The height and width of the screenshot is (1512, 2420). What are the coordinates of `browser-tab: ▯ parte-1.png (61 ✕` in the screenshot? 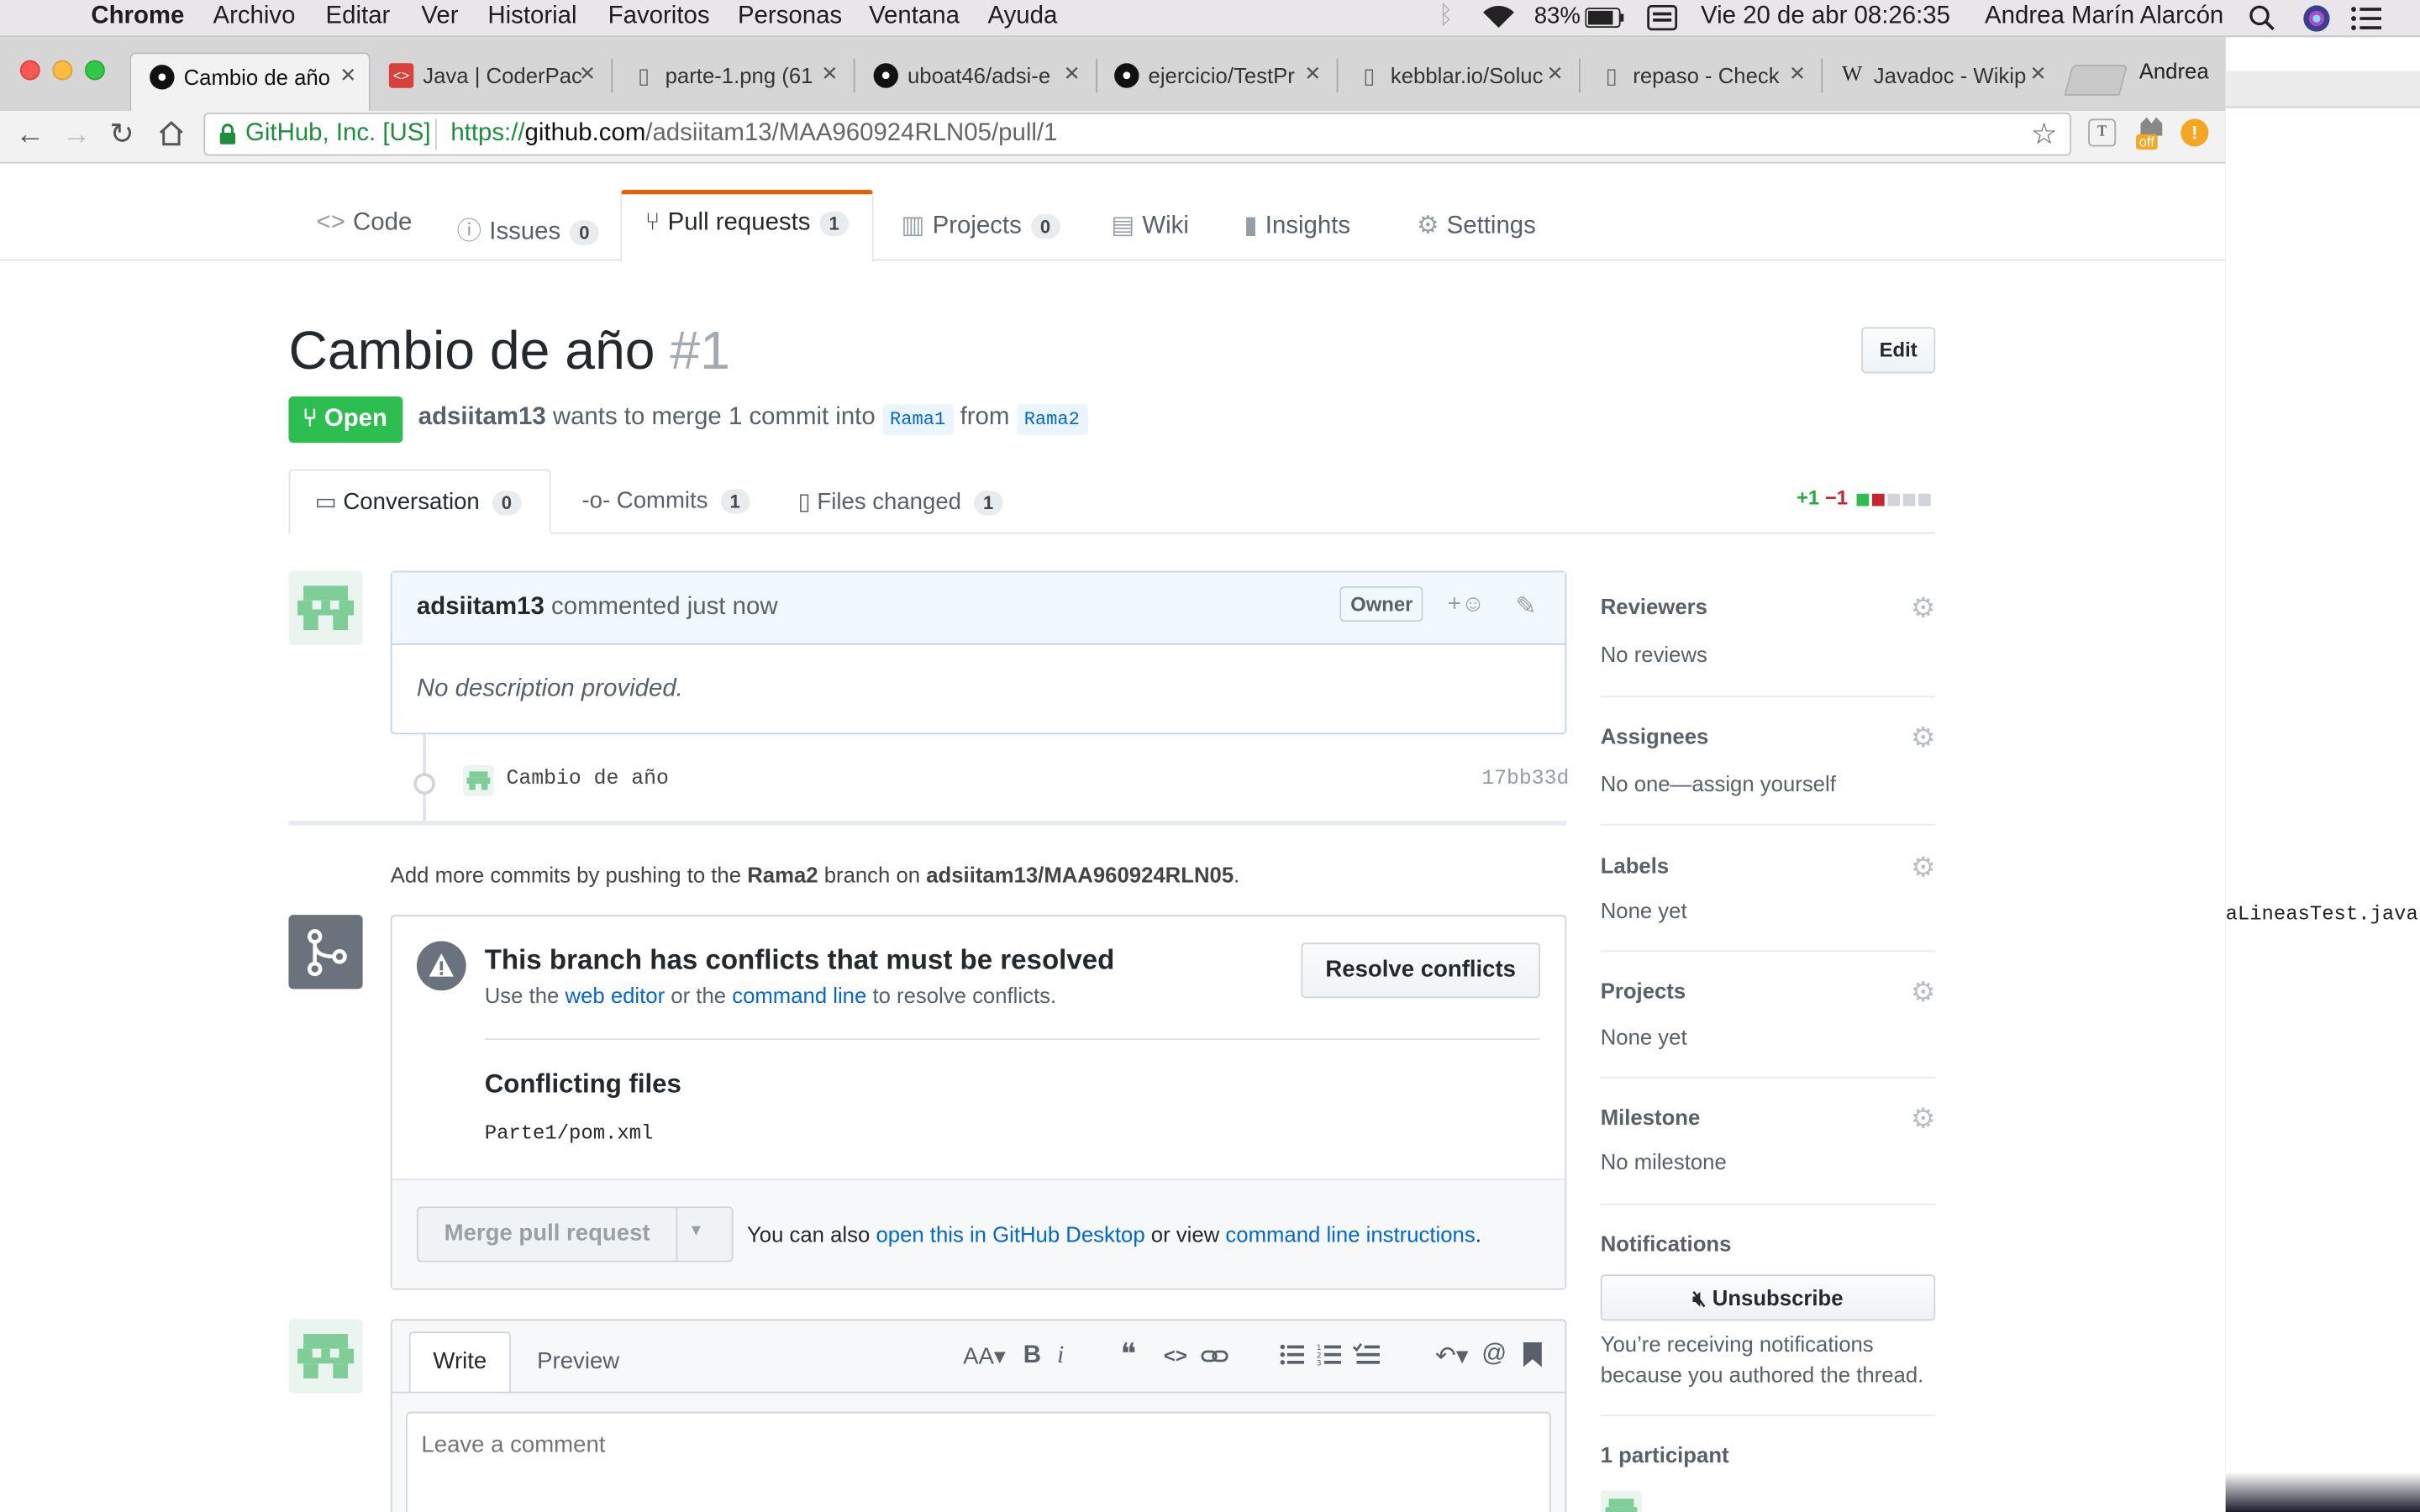 It's located at (732, 75).